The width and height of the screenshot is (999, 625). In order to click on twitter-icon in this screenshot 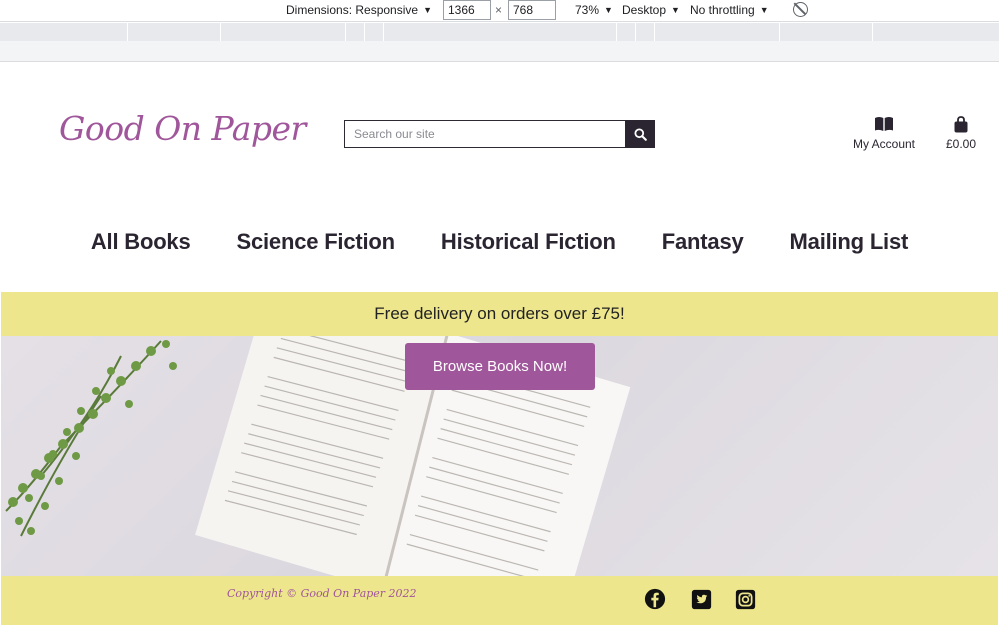, I will do `click(701, 599)`.